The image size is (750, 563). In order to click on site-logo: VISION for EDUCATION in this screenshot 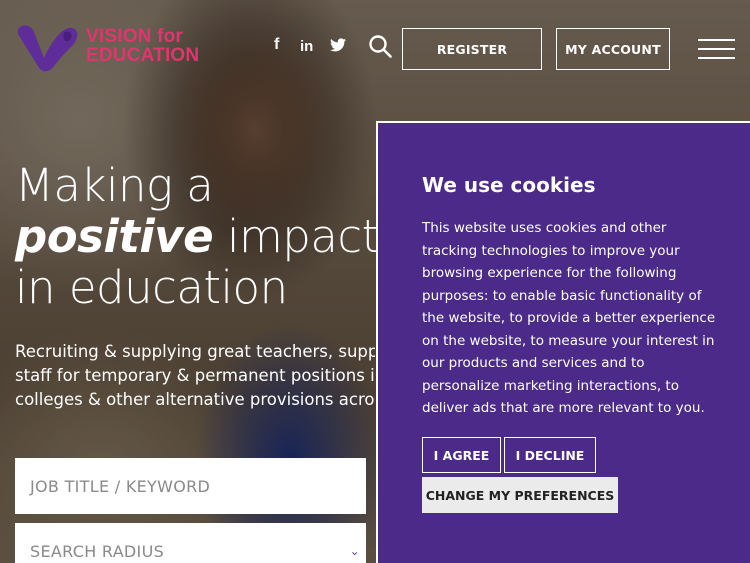, I will do `click(106, 46)`.